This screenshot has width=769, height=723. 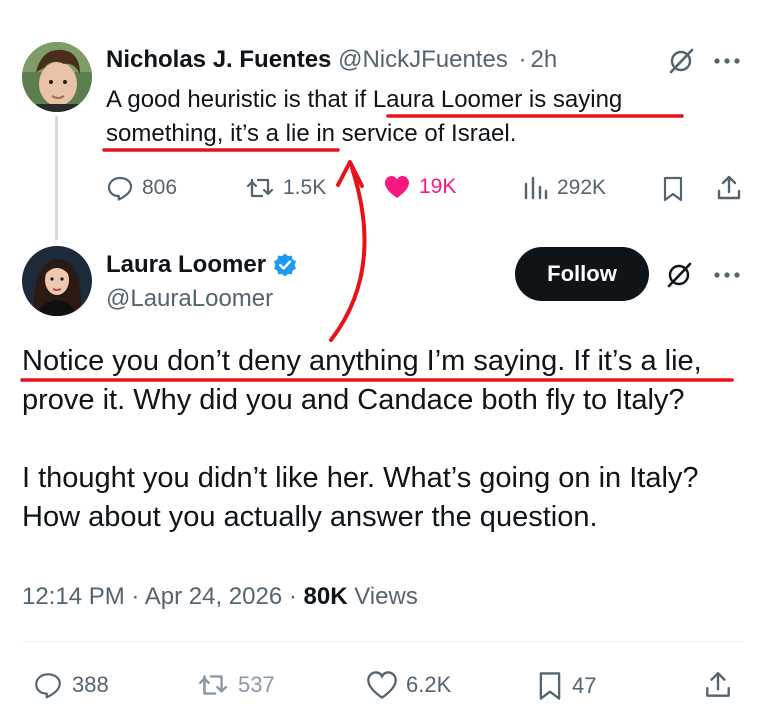 I want to click on main-action-repost: 537, so click(x=235, y=685).